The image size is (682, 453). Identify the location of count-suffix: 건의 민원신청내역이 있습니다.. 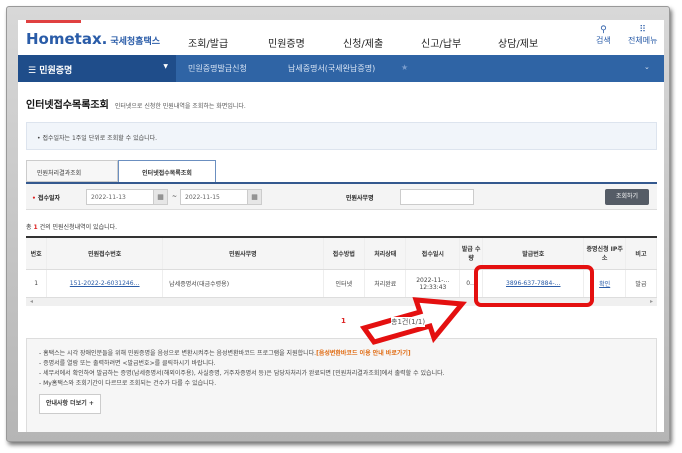
(78, 227).